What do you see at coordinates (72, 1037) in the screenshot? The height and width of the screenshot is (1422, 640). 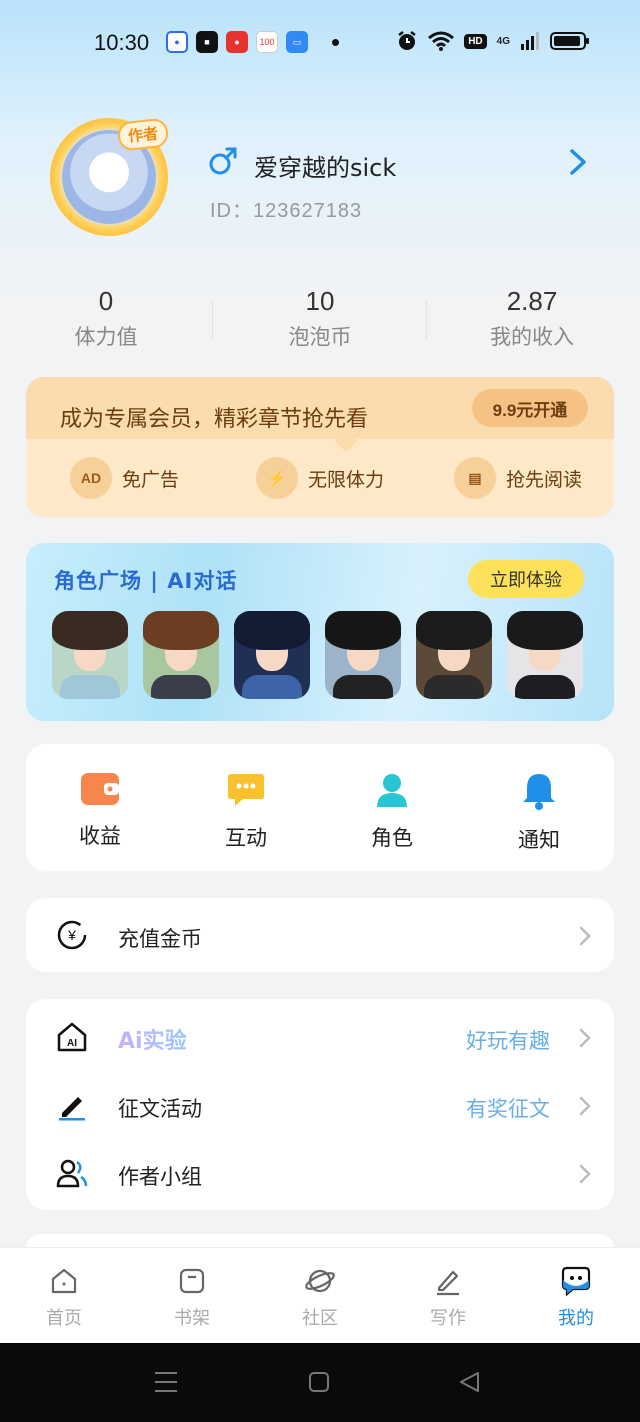 I see `ai-home-icon: AI` at bounding box center [72, 1037].